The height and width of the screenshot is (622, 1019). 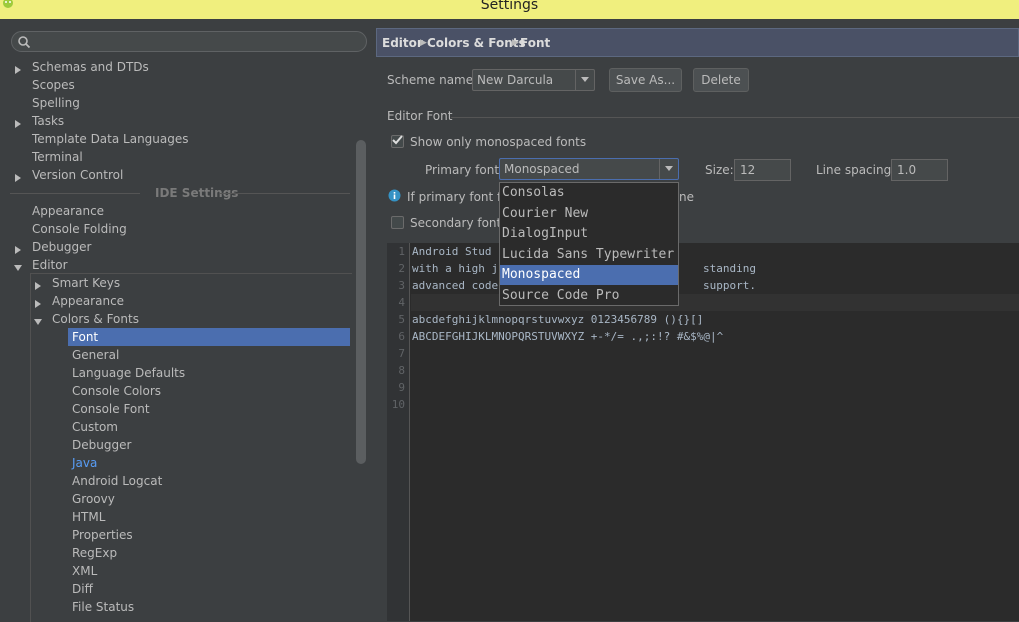 I want to click on tree-item-regexp: RegExp, so click(x=94, y=553).